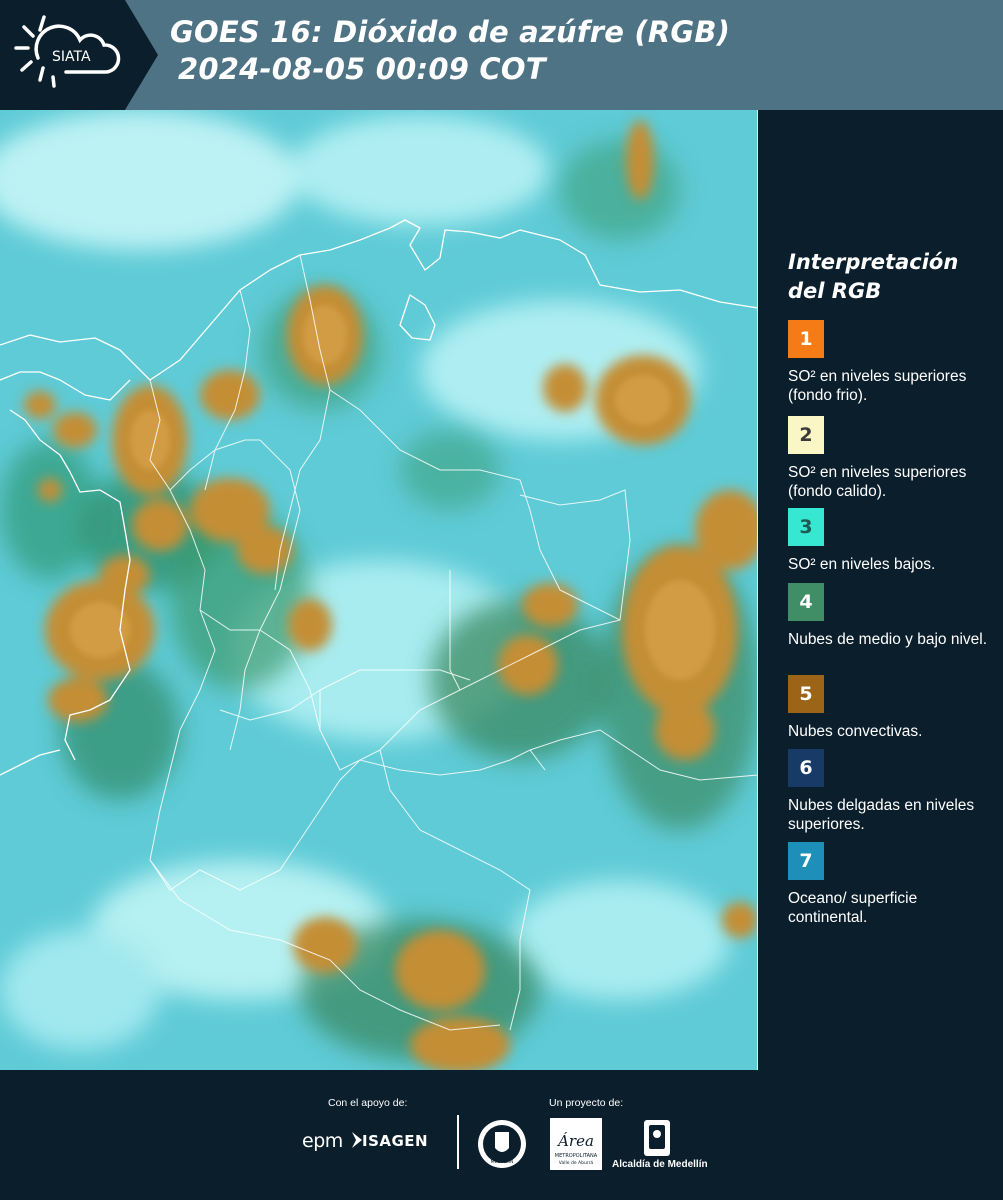 This screenshot has height=1200, width=1003. I want to click on legend-swatch-1: 1, so click(806, 339).